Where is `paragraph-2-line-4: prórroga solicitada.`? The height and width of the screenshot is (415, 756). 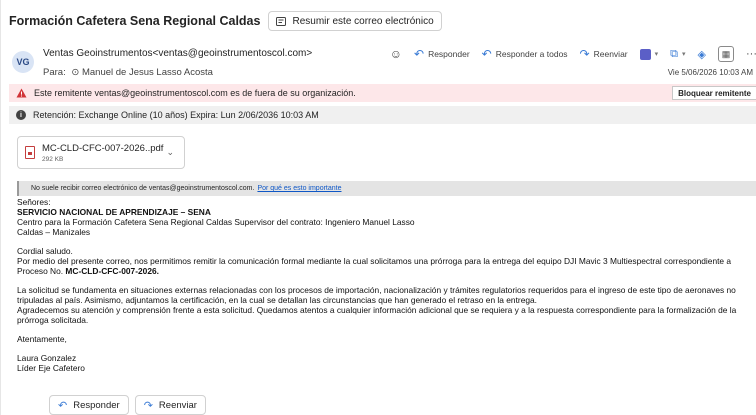 paragraph-2-line-4: prórroga solicitada. is located at coordinates (53, 320).